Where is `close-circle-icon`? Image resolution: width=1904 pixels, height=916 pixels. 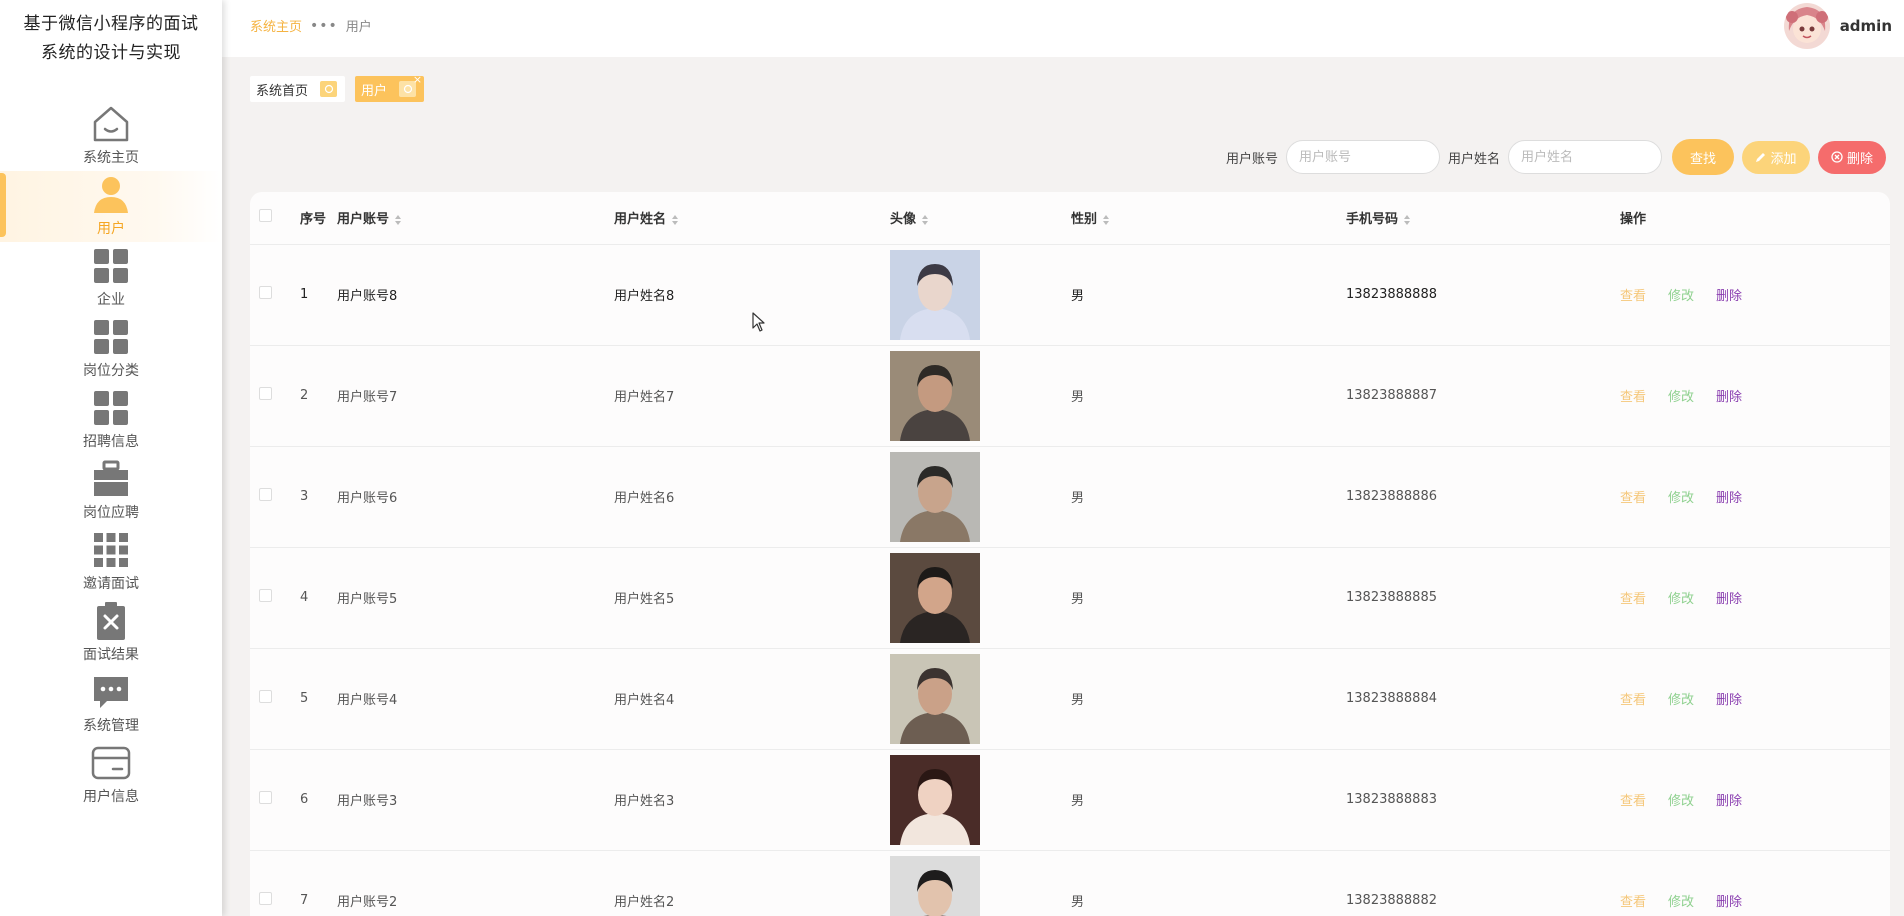 close-circle-icon is located at coordinates (1837, 157).